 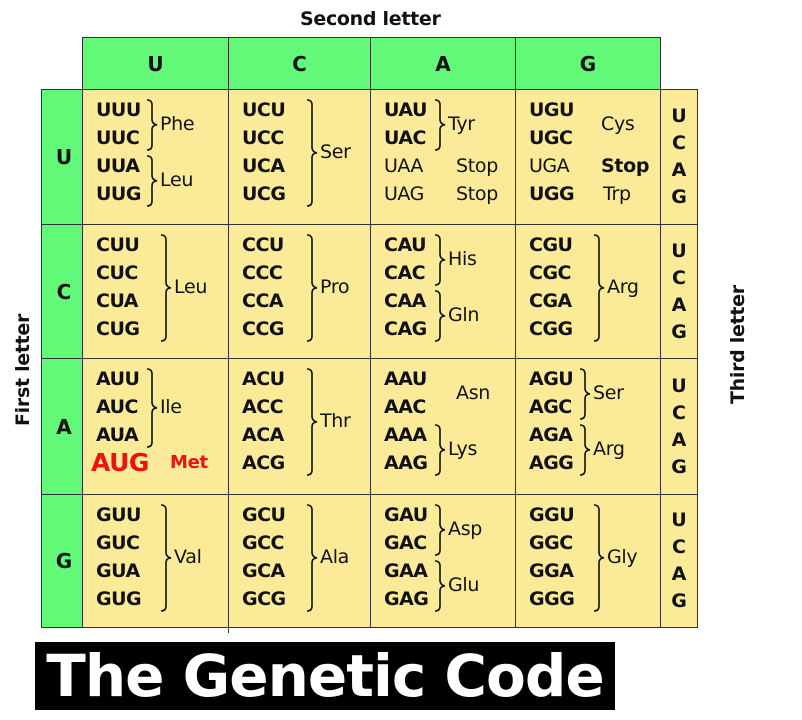 I want to click on brace-gly, so click(x=599, y=558).